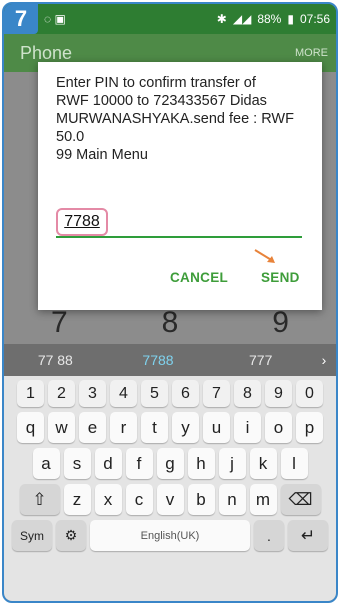  I want to click on key-8: 8, so click(247, 393).